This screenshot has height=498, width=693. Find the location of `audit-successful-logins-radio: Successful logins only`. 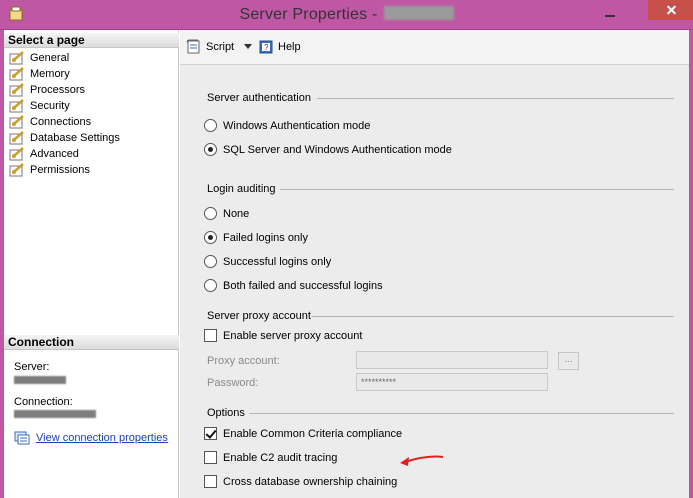

audit-successful-logins-radio: Successful logins only is located at coordinates (267, 261).